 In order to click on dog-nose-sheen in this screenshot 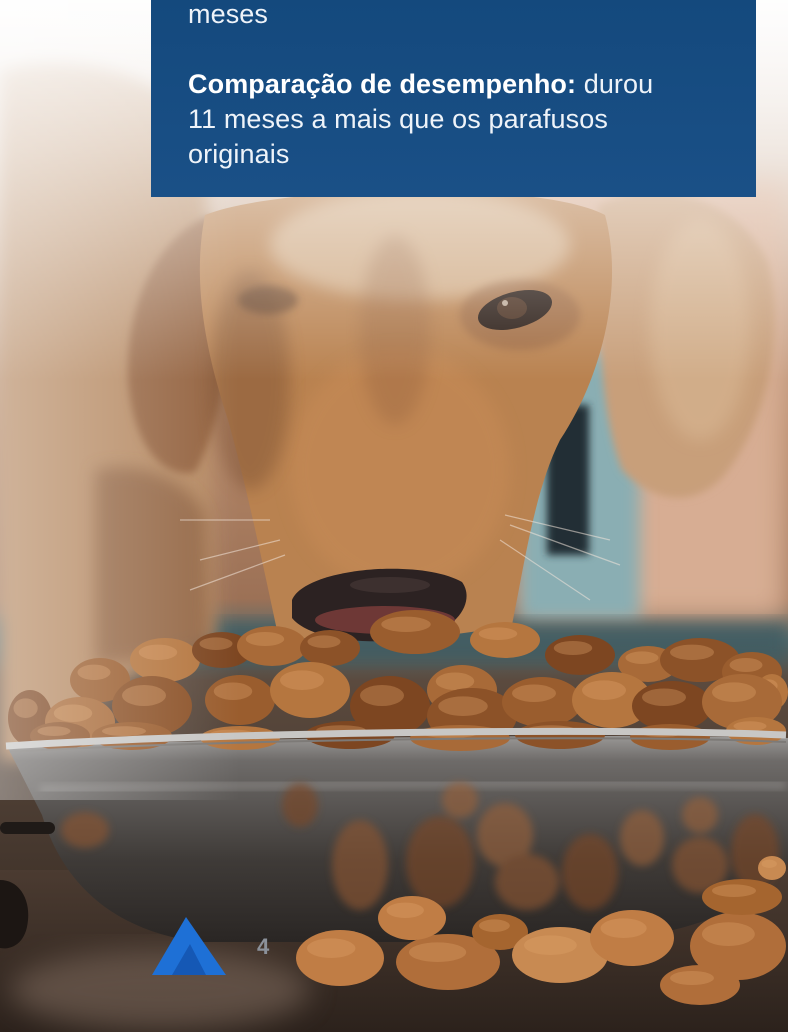, I will do `click(390, 585)`.